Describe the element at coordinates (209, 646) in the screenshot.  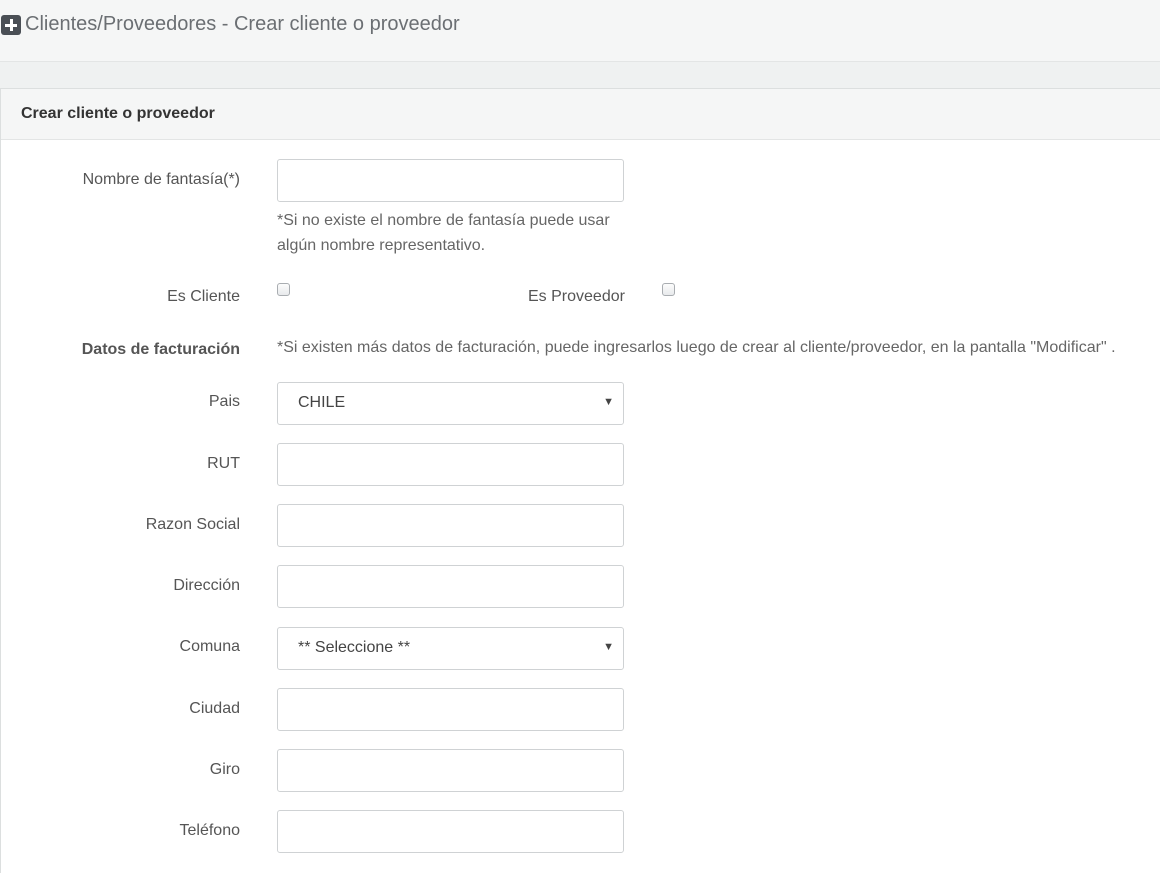
I see `comuna-label: Comuna` at that location.